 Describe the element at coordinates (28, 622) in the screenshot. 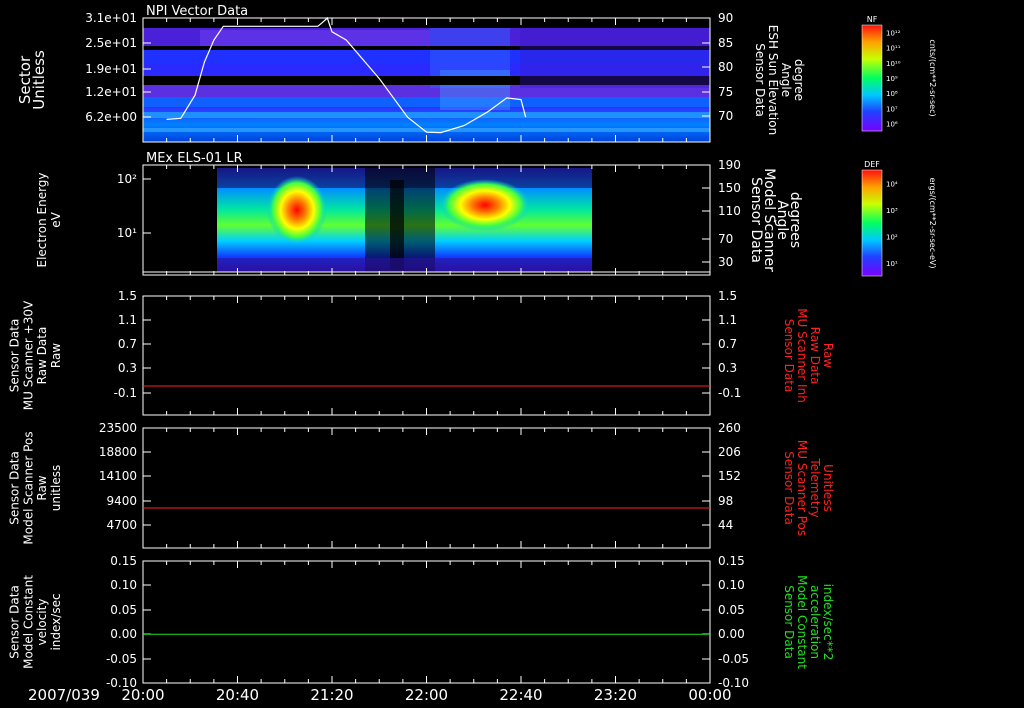

I see `y-axis-title-line: Model Constant` at that location.